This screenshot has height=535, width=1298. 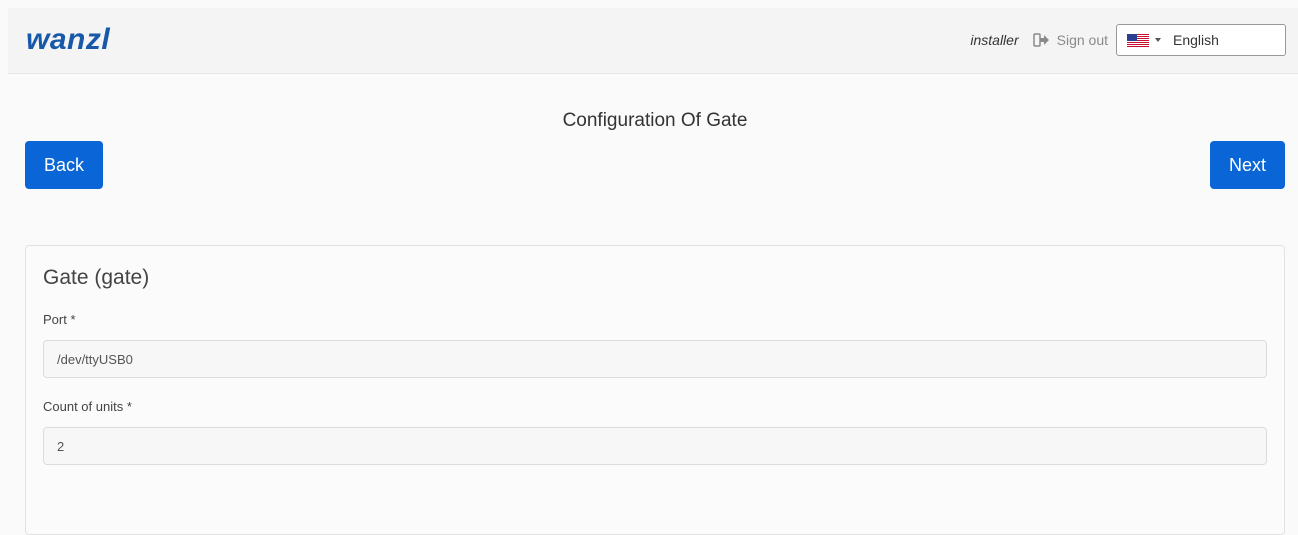 What do you see at coordinates (655, 120) in the screenshot?
I see `page-title: Configuration Of Gate` at bounding box center [655, 120].